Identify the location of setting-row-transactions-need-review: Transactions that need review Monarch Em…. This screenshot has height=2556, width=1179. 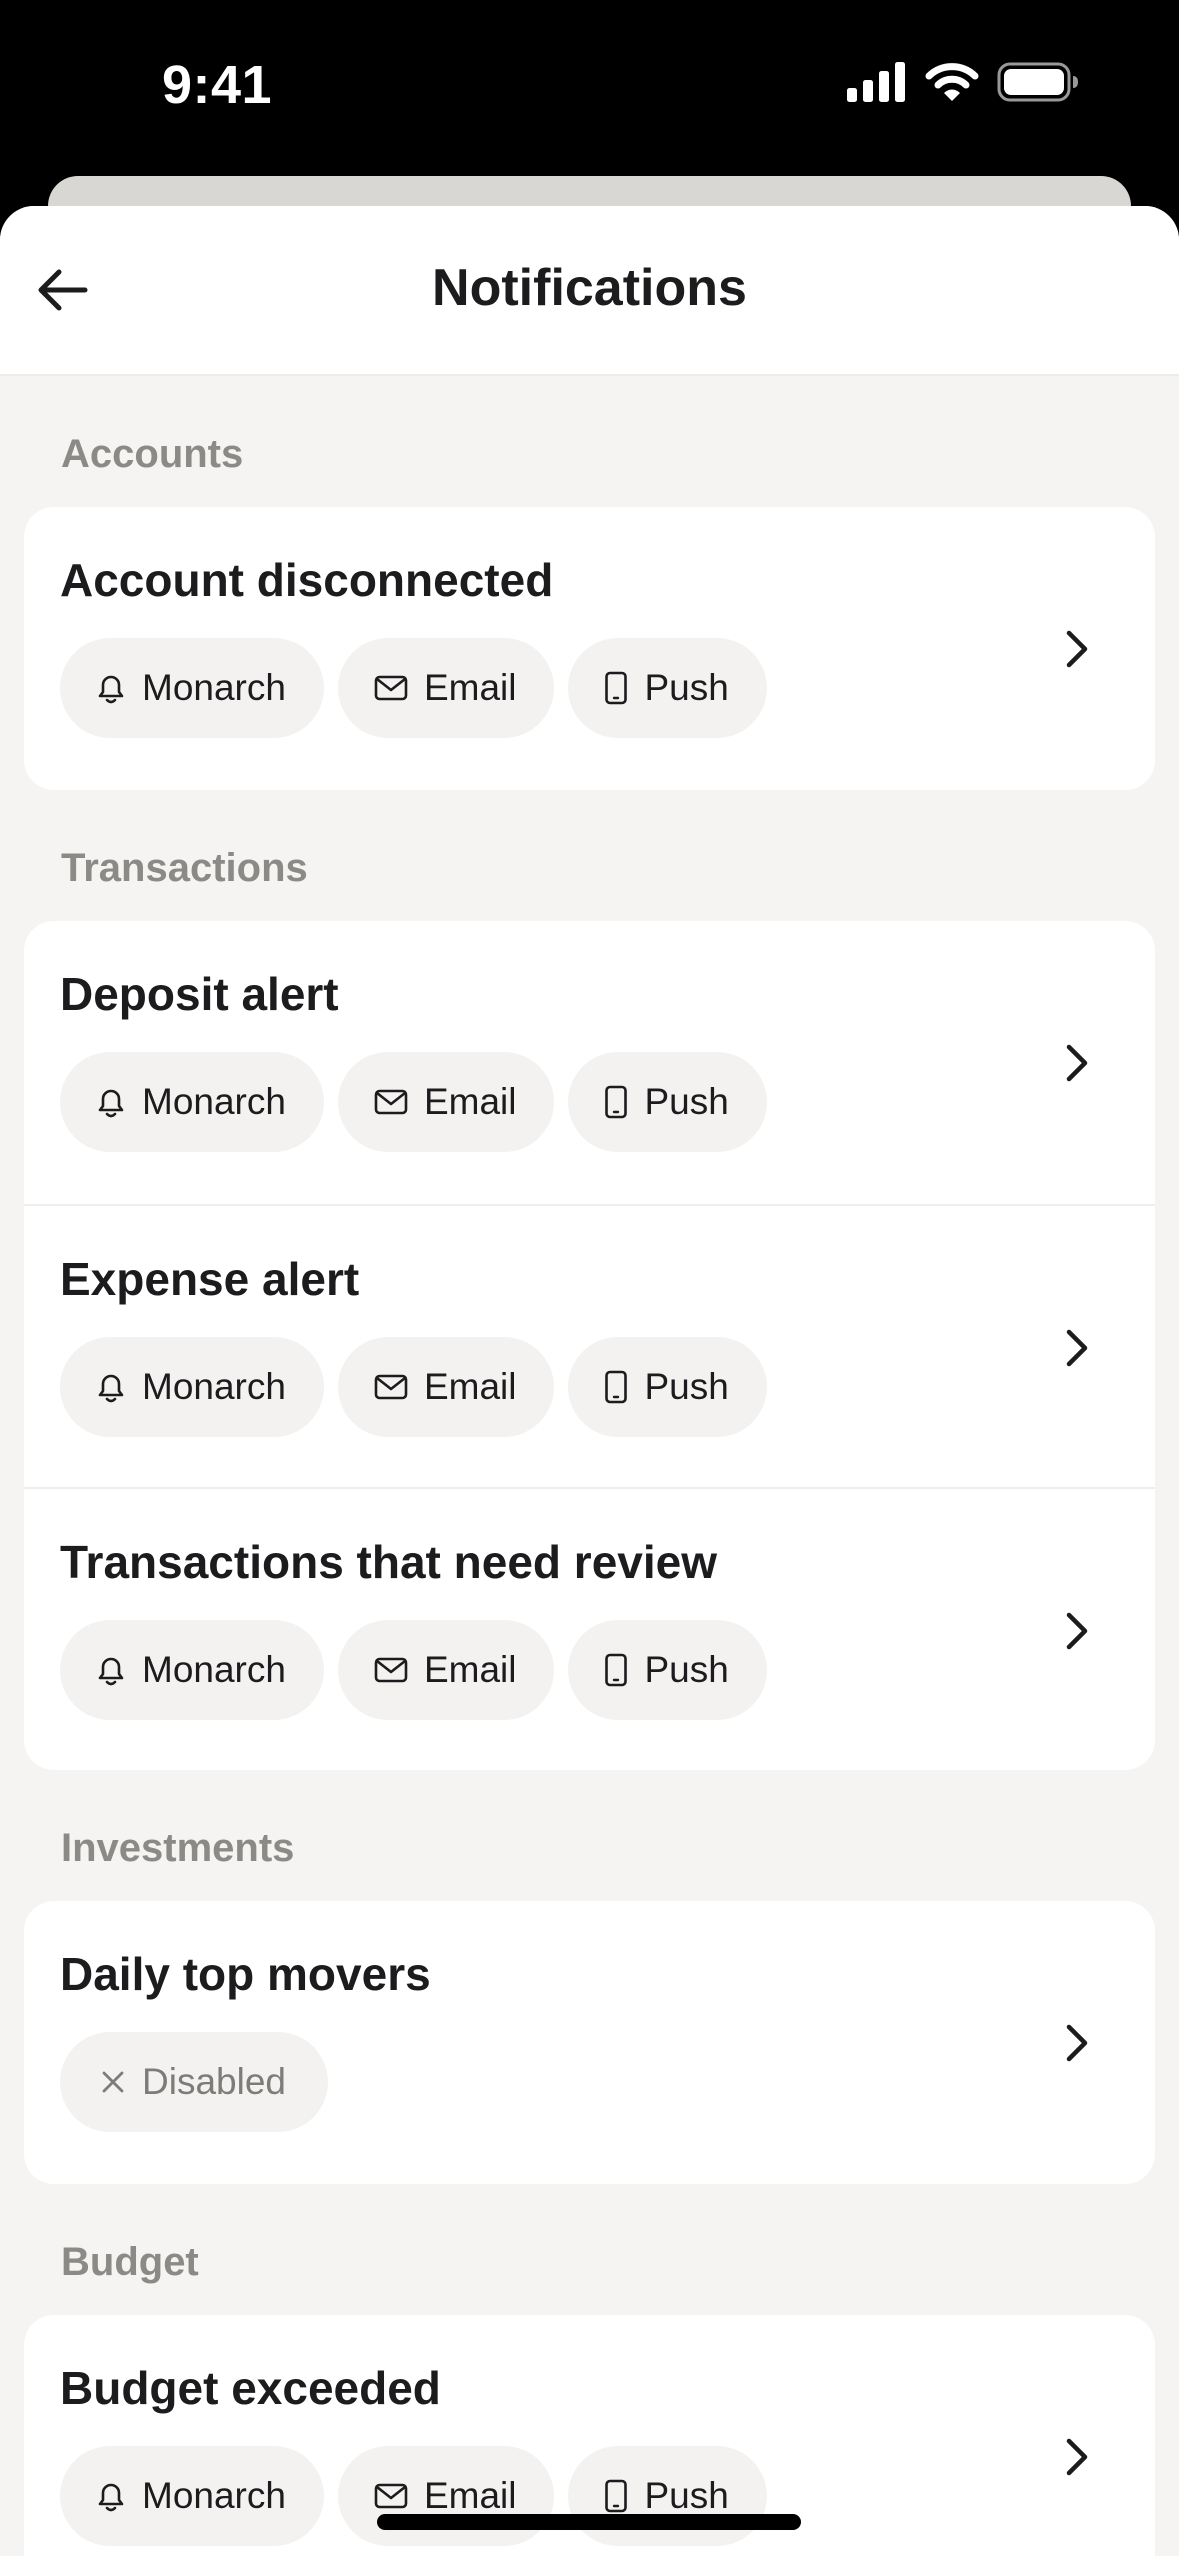
(589, 1628).